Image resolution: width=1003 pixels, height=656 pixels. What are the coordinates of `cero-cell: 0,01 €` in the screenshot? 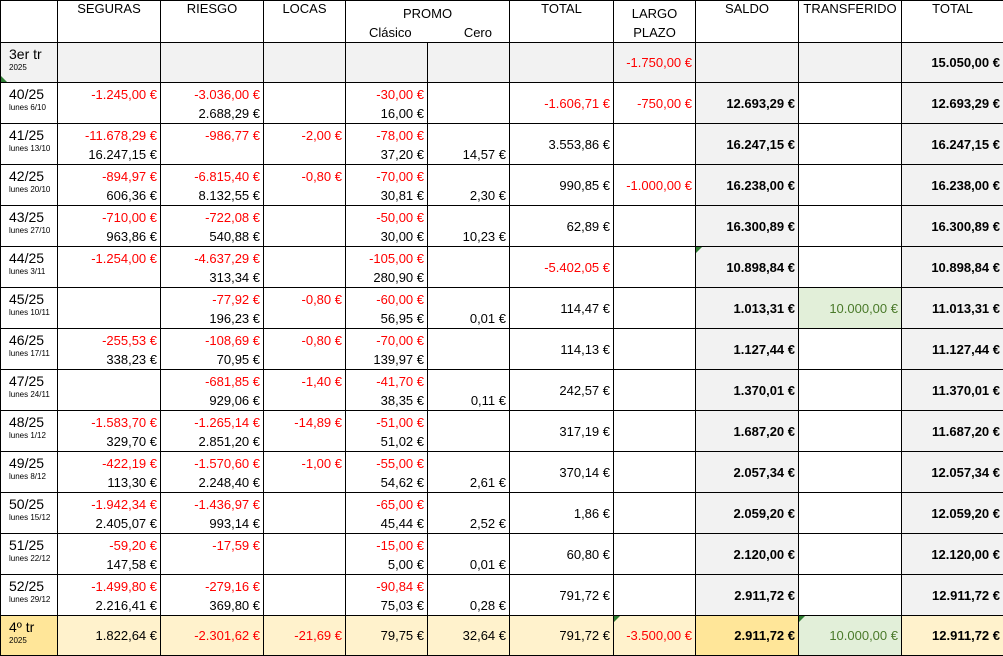 It's located at (469, 308).